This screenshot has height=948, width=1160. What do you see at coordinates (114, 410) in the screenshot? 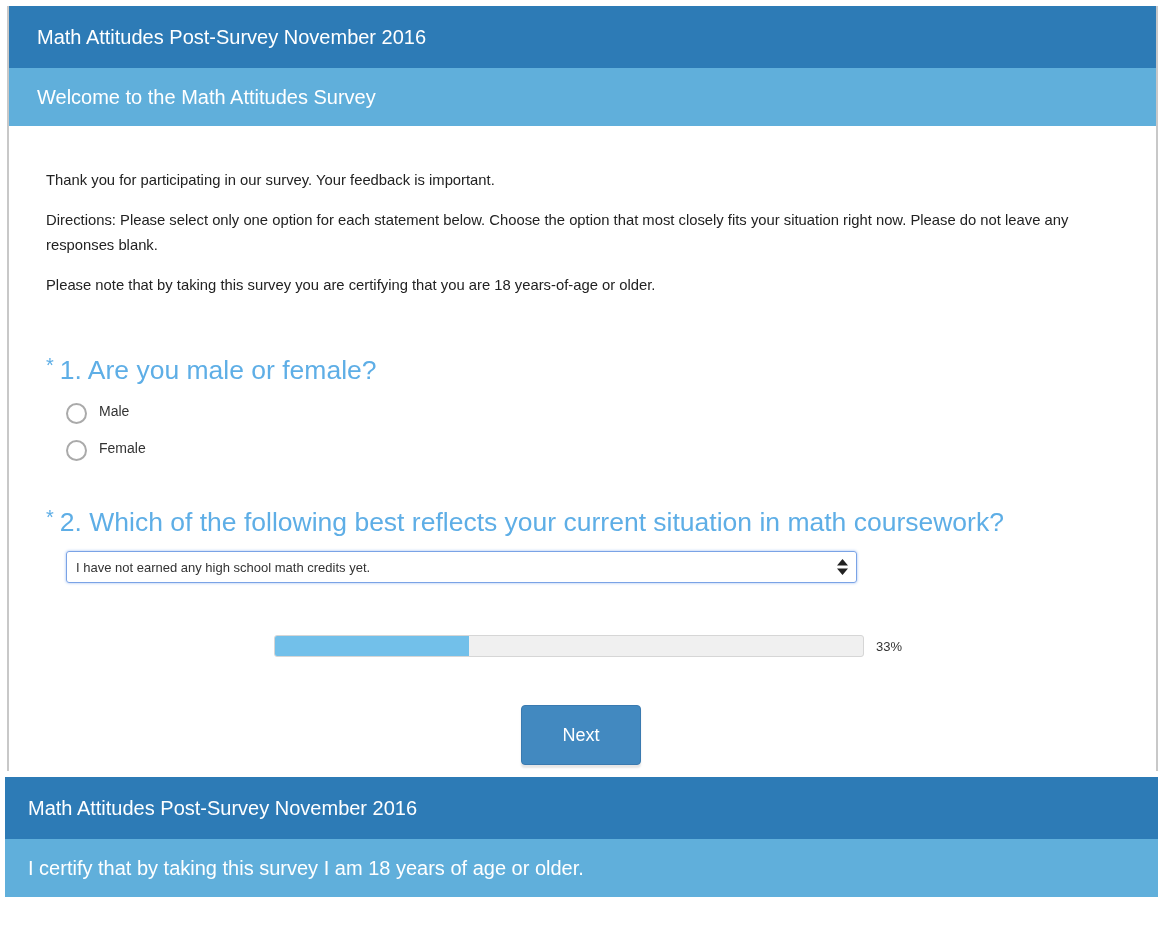
I see `option-label: Male` at bounding box center [114, 410].